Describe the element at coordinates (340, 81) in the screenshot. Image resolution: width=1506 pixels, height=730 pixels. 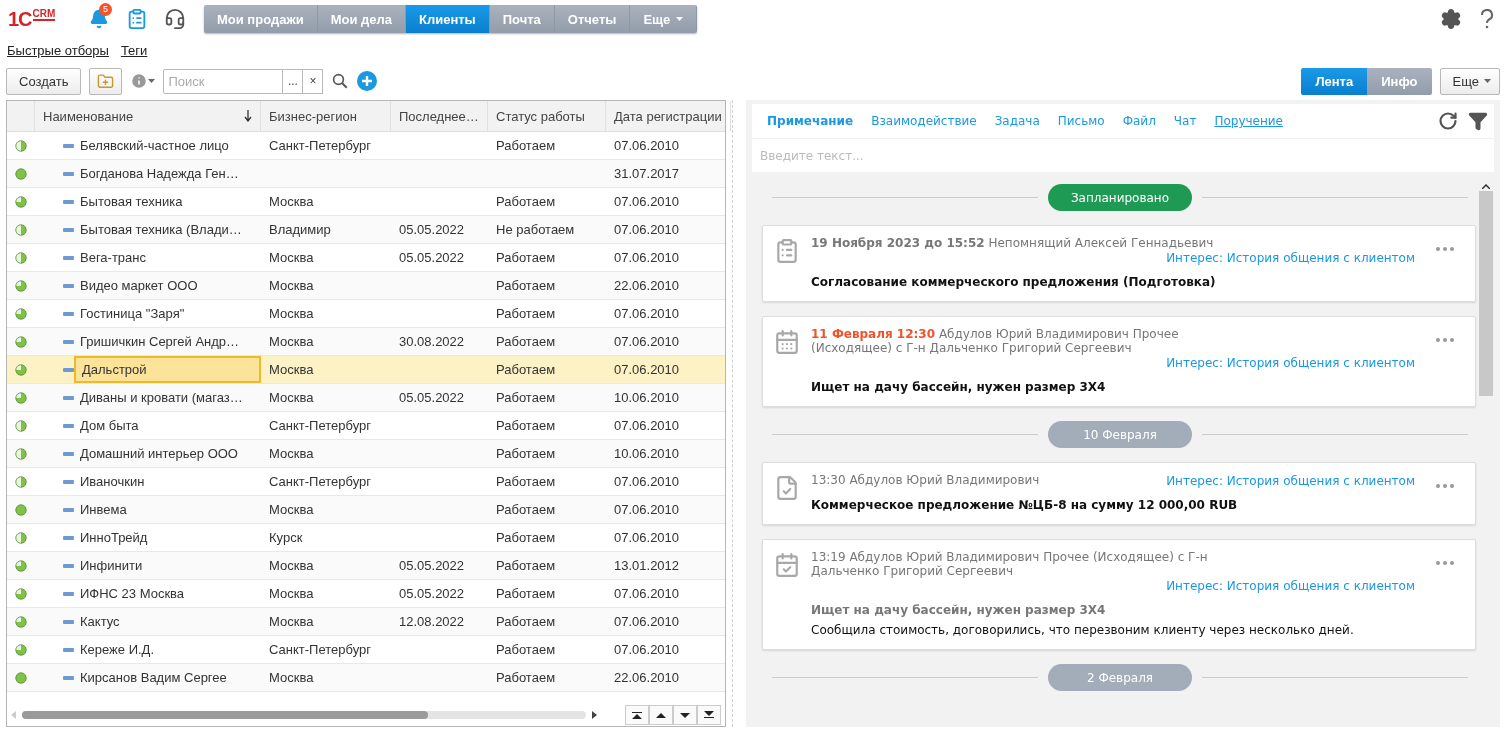
I see `search-icon` at that location.